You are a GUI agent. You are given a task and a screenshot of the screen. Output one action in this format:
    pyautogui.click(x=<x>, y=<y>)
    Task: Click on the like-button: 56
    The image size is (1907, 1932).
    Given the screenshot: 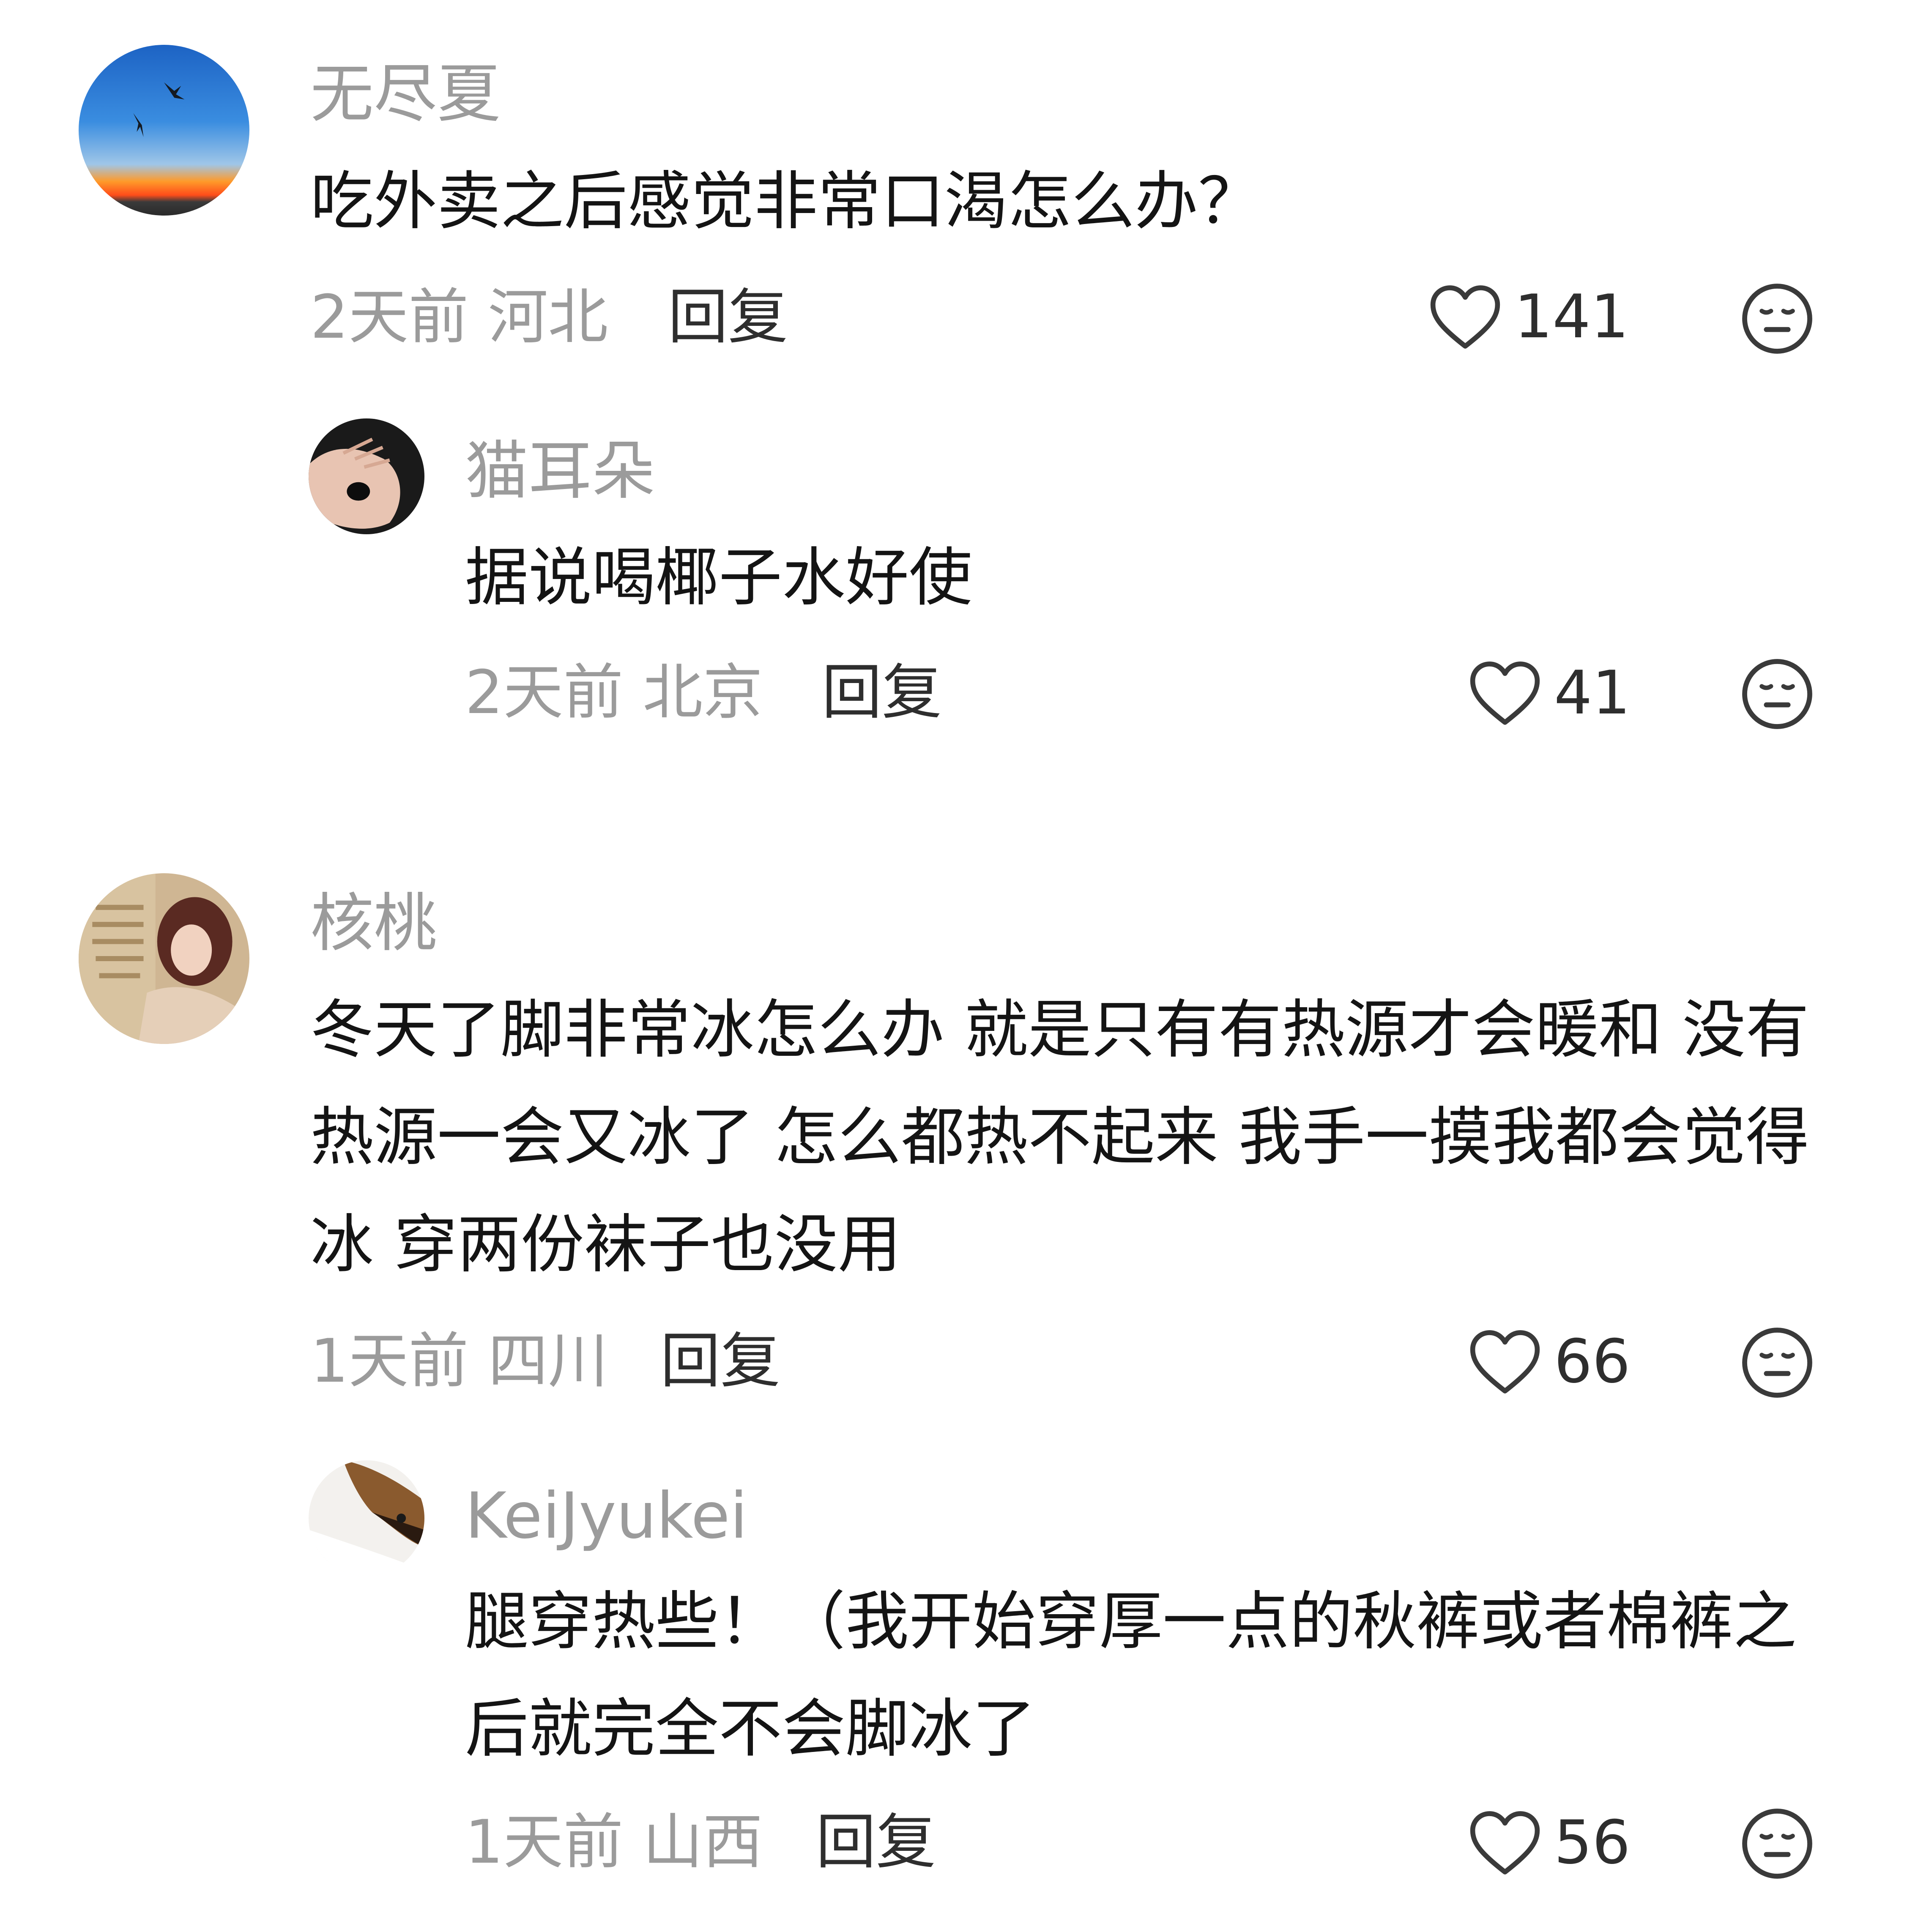 What is the action you would take?
    pyautogui.click(x=1549, y=1843)
    